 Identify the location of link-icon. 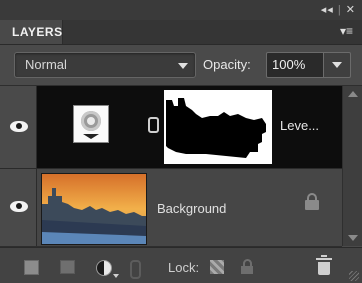
(153, 125).